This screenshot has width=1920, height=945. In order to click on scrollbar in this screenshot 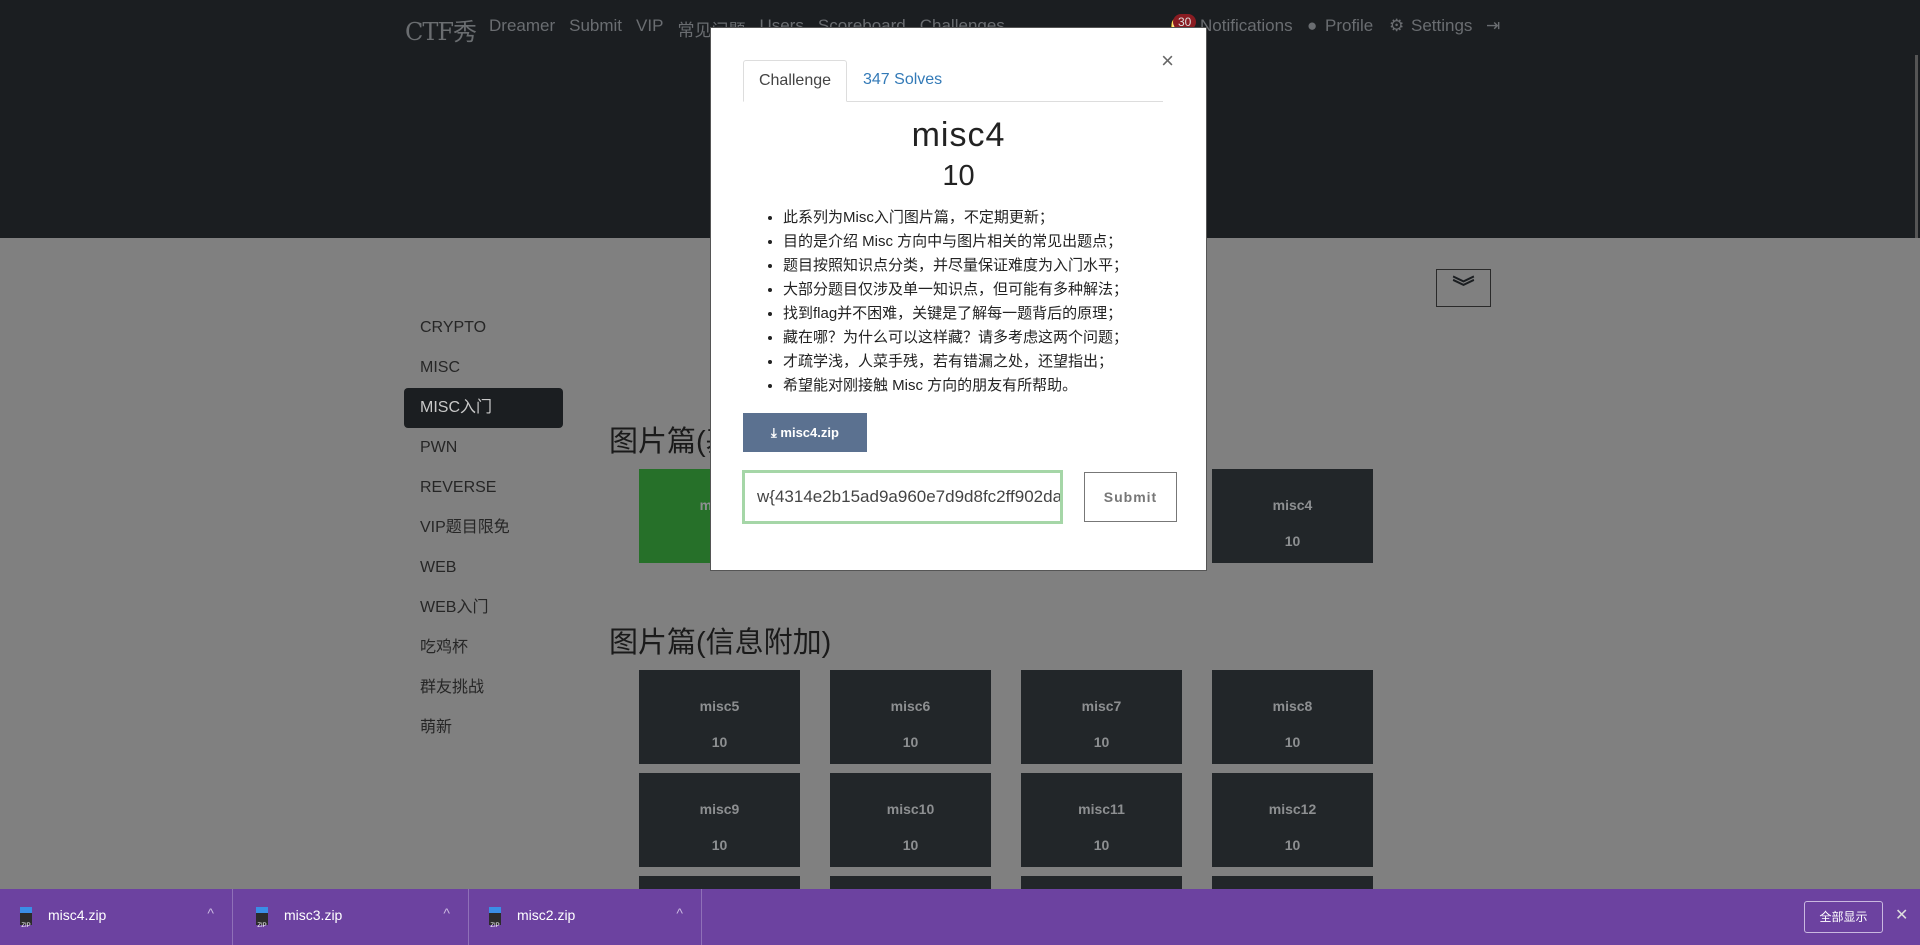, I will do `click(1916, 146)`.